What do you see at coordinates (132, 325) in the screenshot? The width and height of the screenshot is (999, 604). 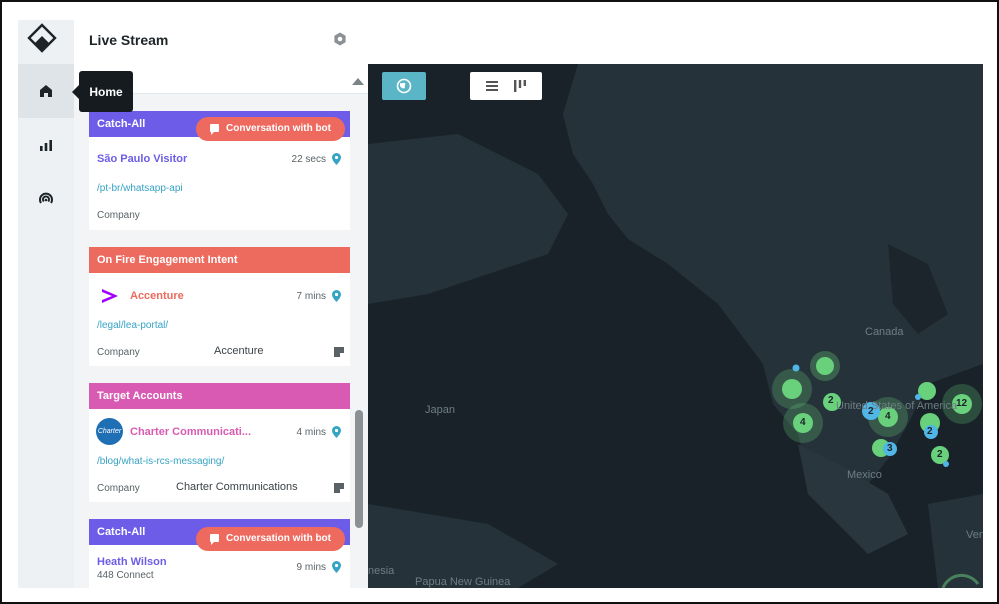 I see `page-path: /legal/lea-portal/` at bounding box center [132, 325].